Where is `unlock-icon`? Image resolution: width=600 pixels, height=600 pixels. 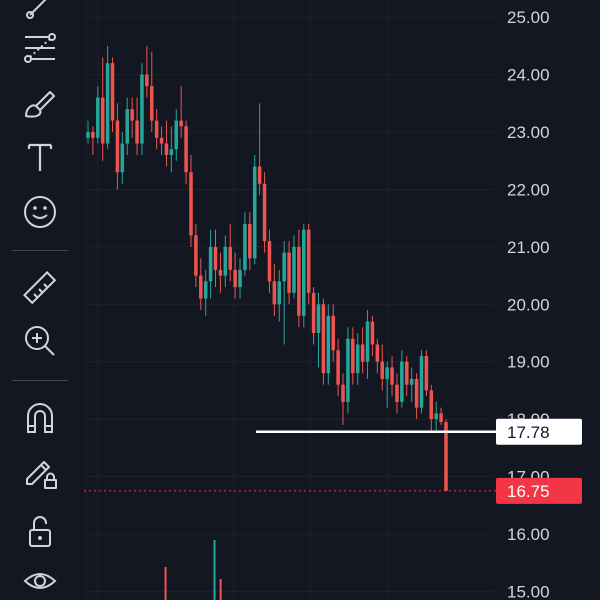
unlock-icon is located at coordinates (40, 531).